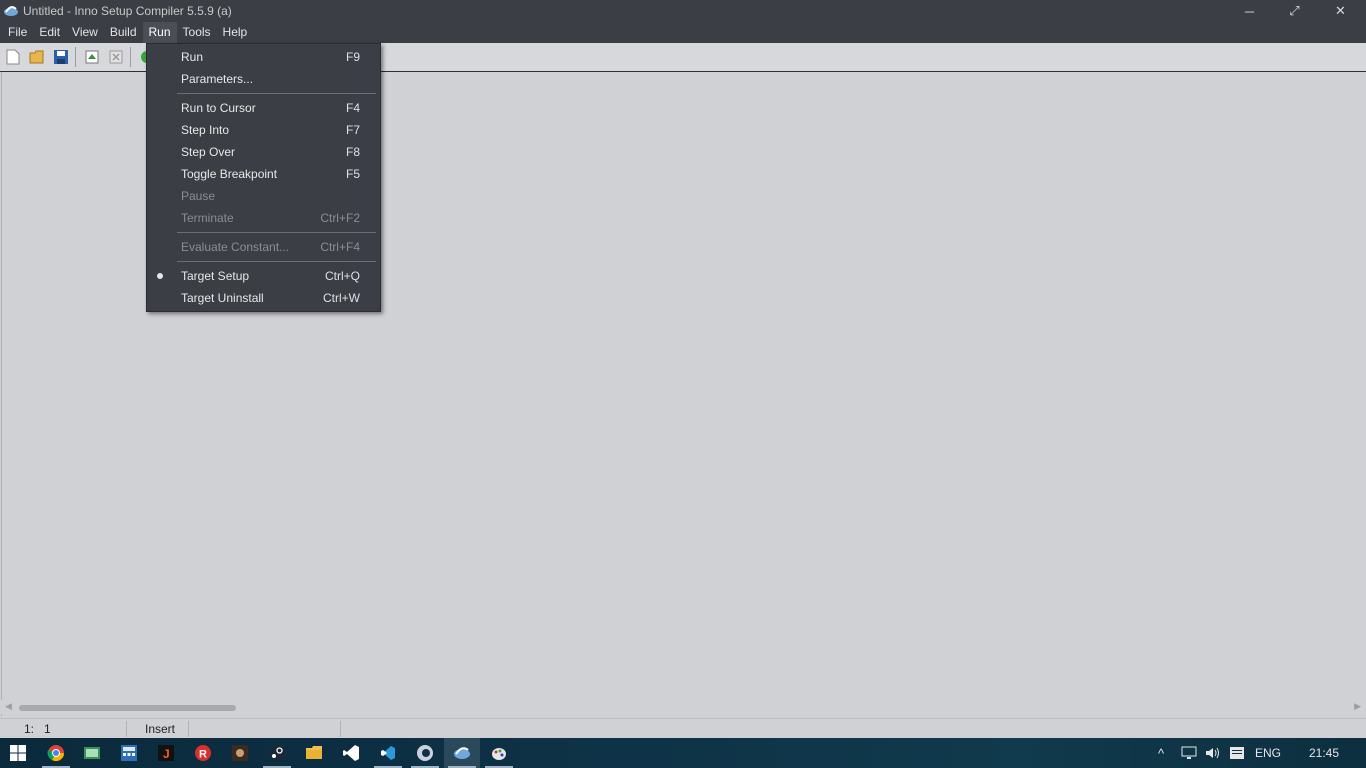  Describe the element at coordinates (123, 32) in the screenshot. I see `menu-build: Build` at that location.